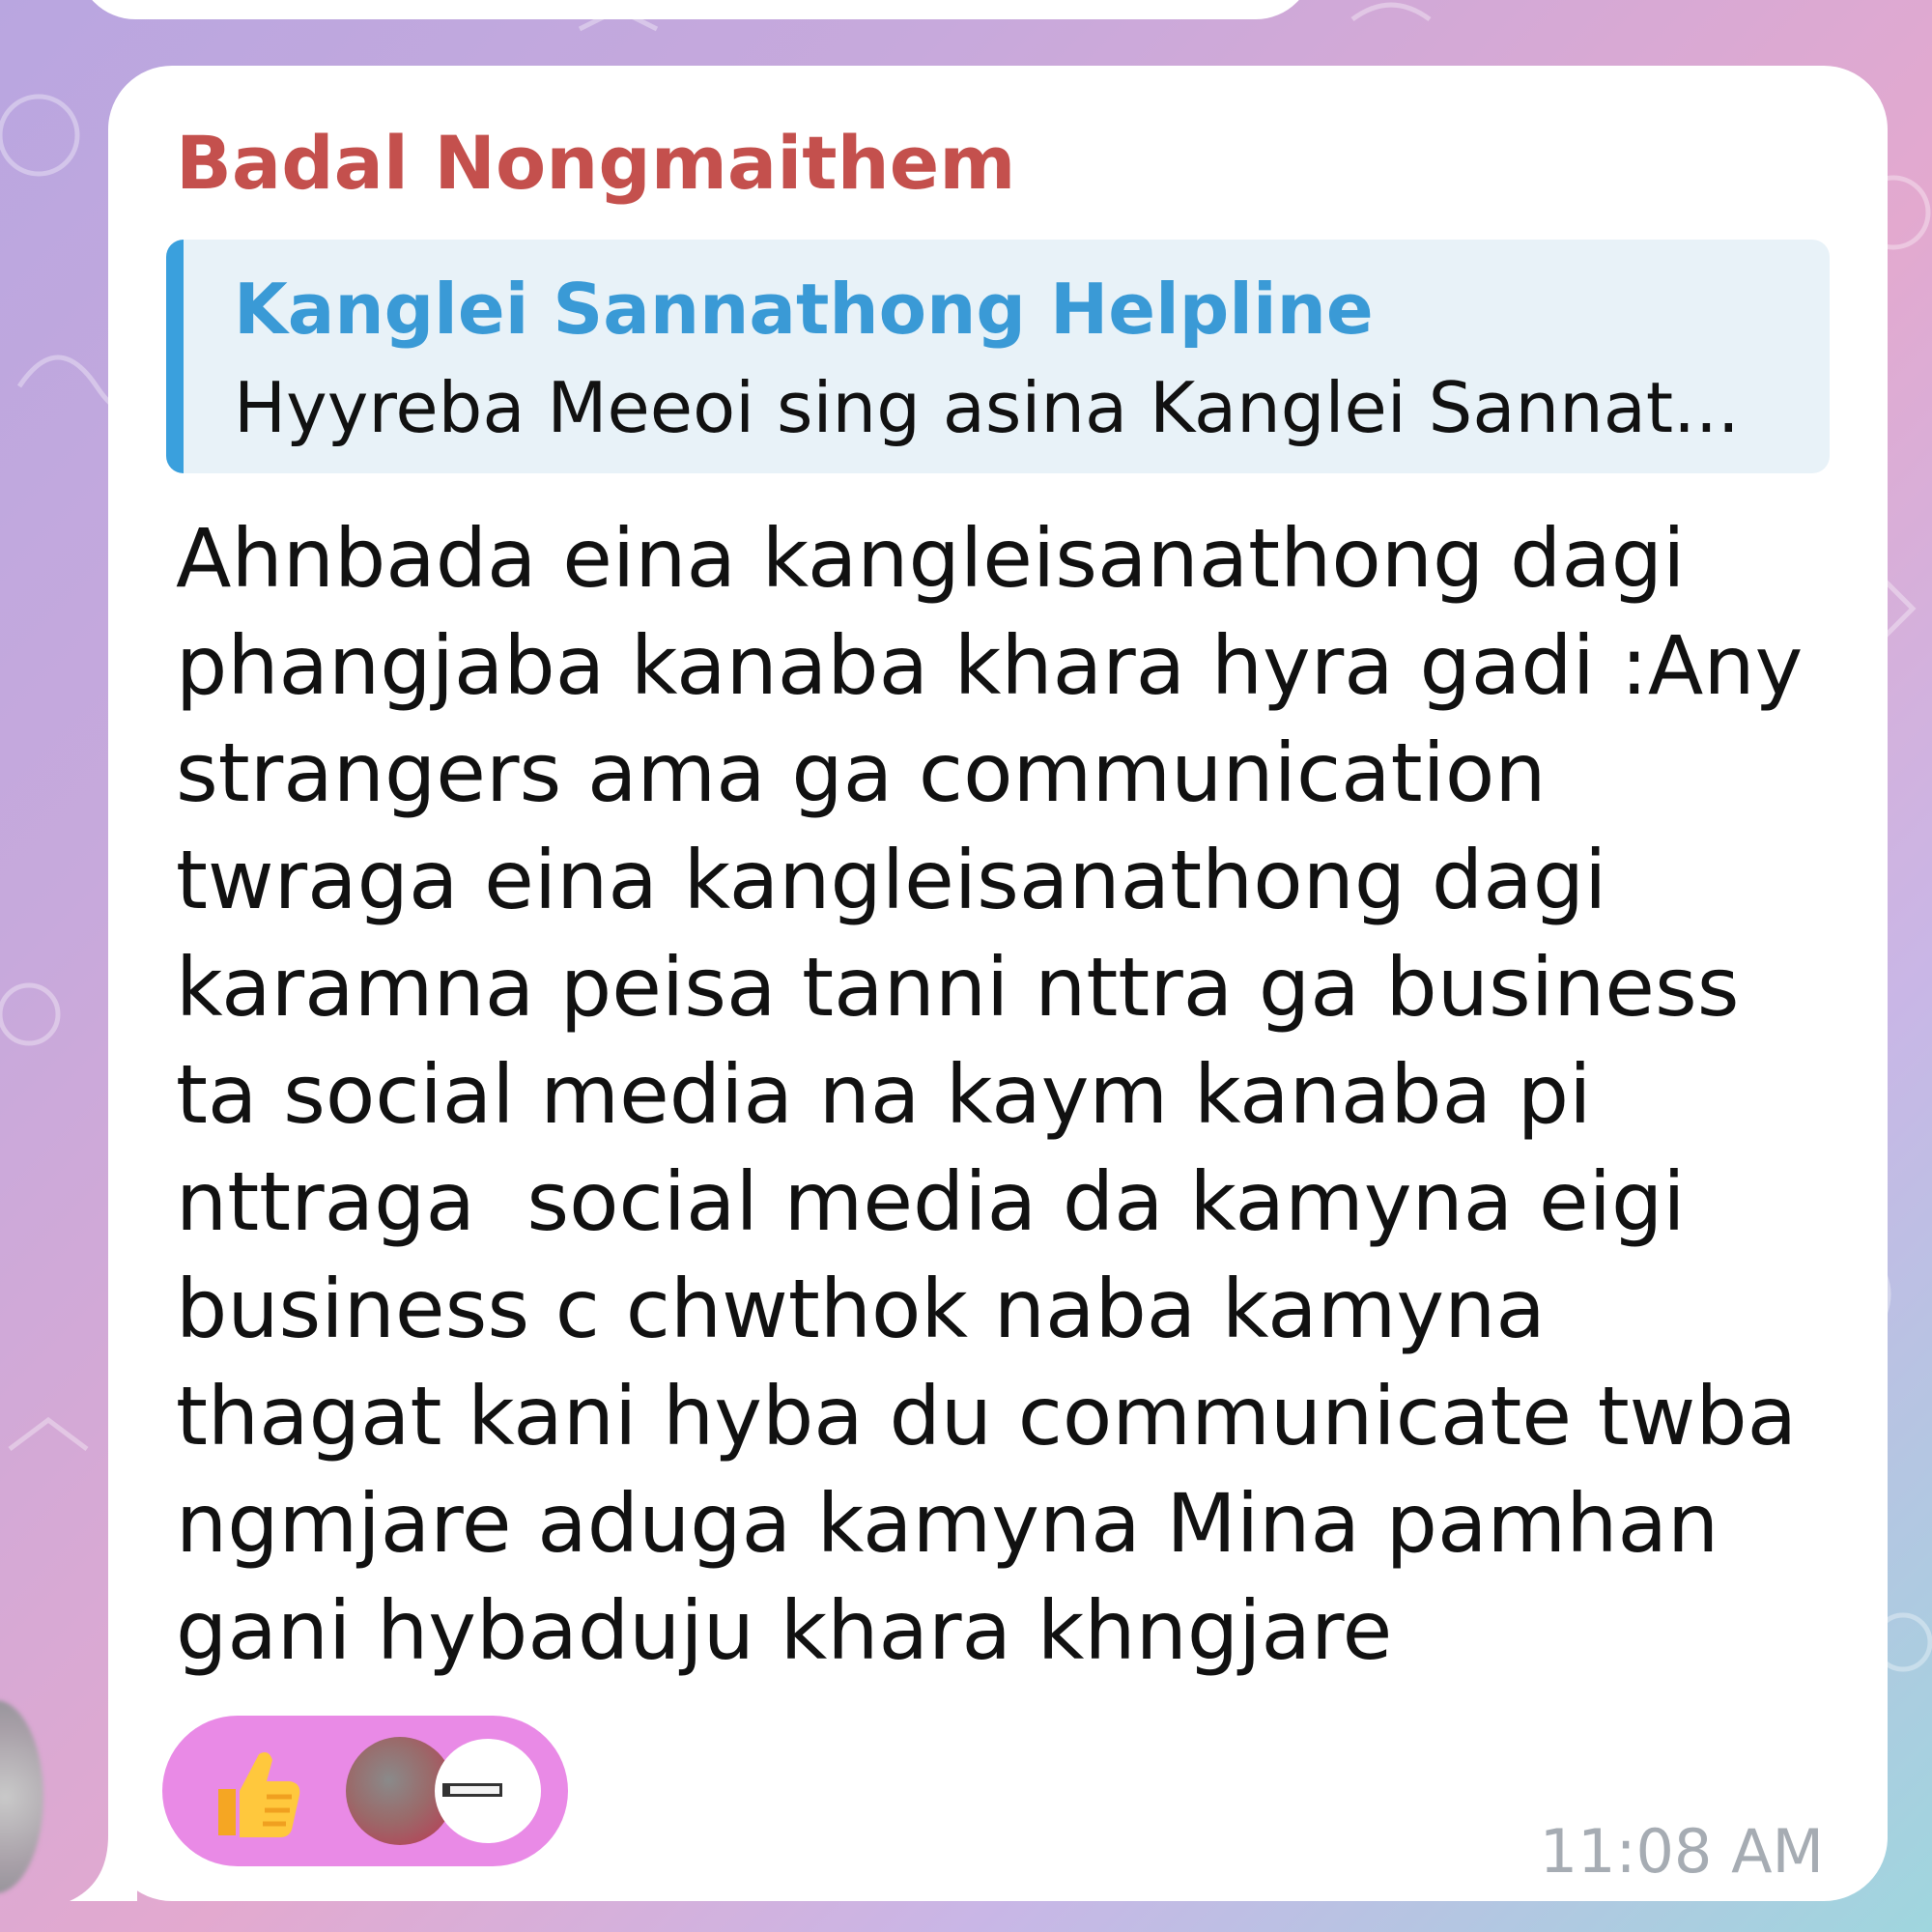 Image resolution: width=1932 pixels, height=1932 pixels. Describe the element at coordinates (861, 1309) in the screenshot. I see `message-line: business c chwthok naba kamyna` at that location.